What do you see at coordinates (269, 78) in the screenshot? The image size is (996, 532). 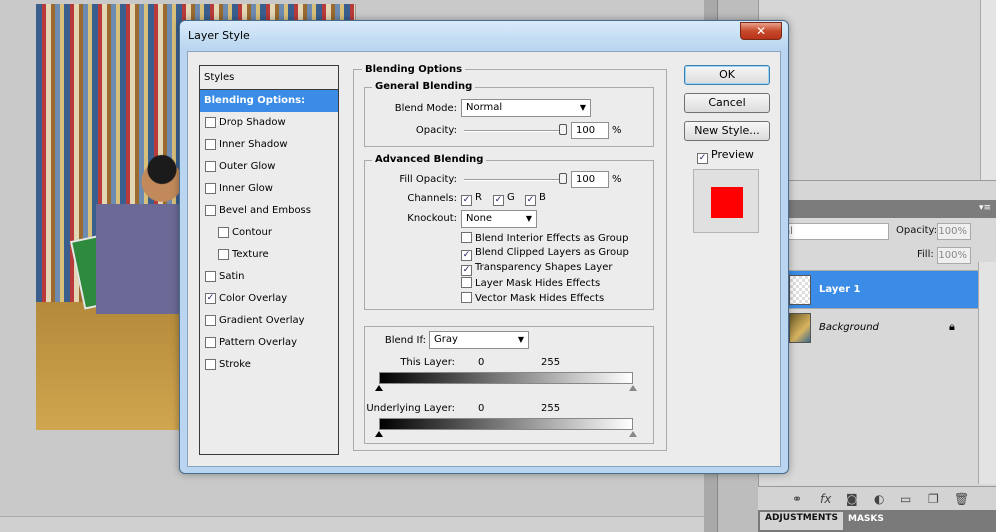 I see `styles-header: Styles` at bounding box center [269, 78].